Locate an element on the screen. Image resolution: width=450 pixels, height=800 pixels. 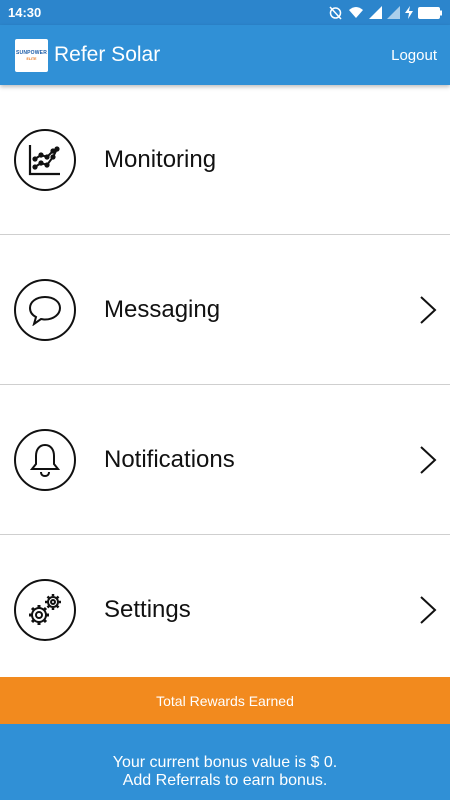
menu-label-monitoring: Monitoring is located at coordinates (160, 159).